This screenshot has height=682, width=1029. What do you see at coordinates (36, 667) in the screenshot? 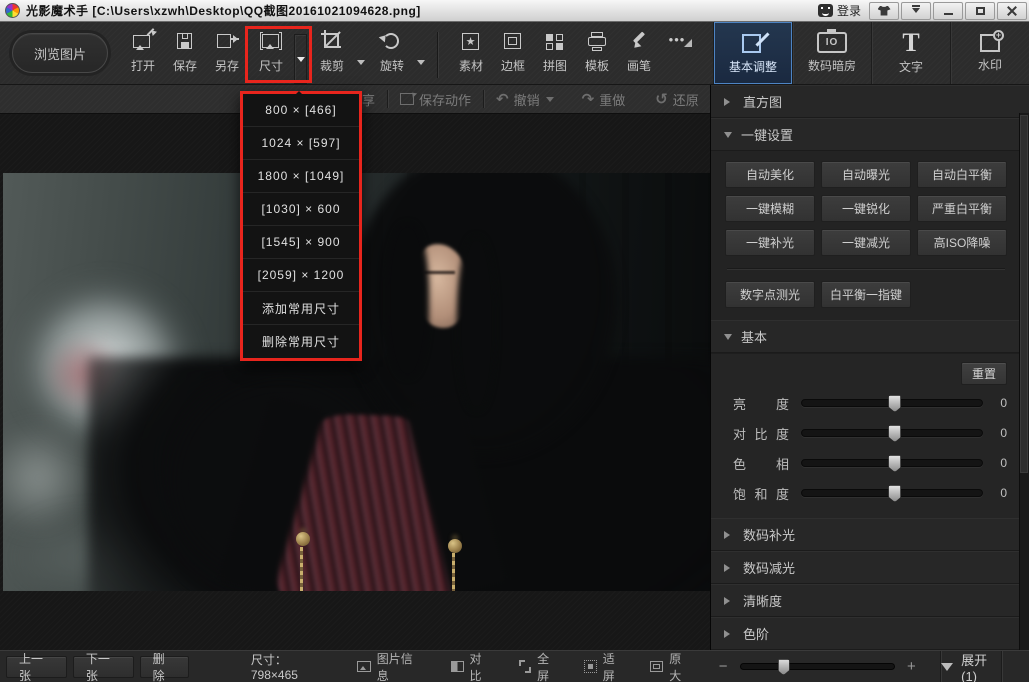
I see `prev-image-button: 上一张` at bounding box center [36, 667].